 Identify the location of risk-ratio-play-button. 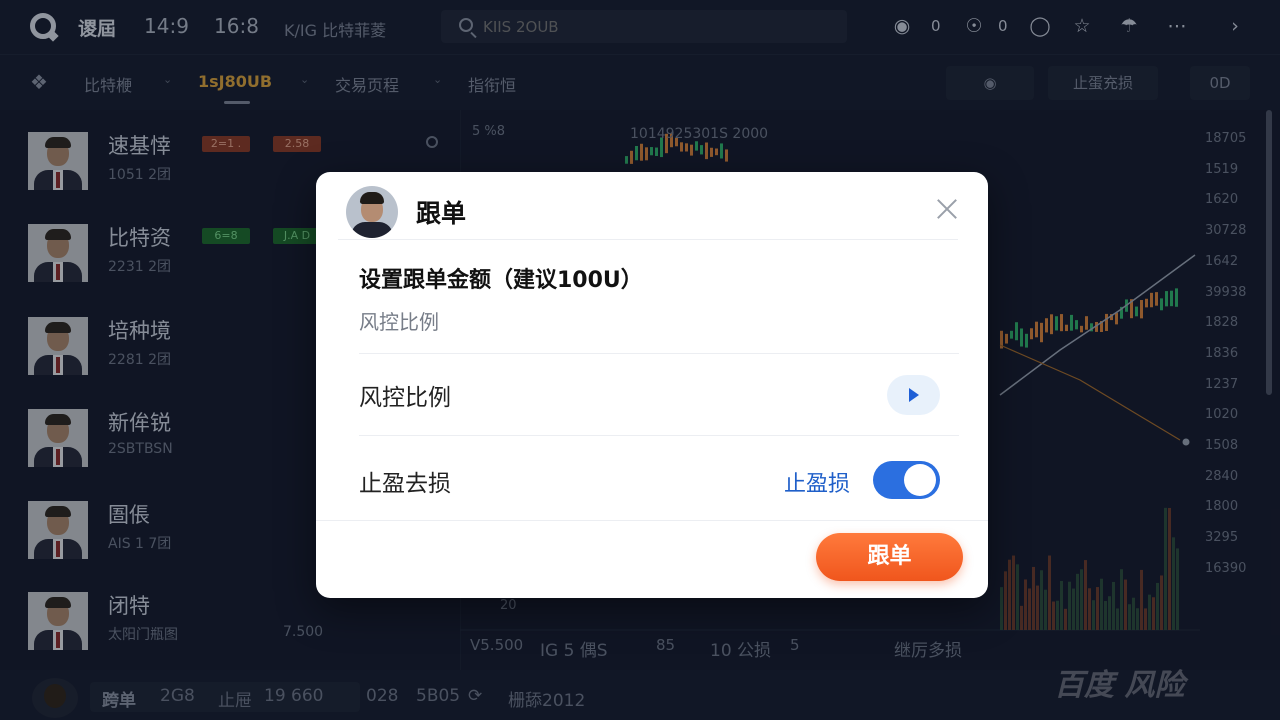
(913, 395).